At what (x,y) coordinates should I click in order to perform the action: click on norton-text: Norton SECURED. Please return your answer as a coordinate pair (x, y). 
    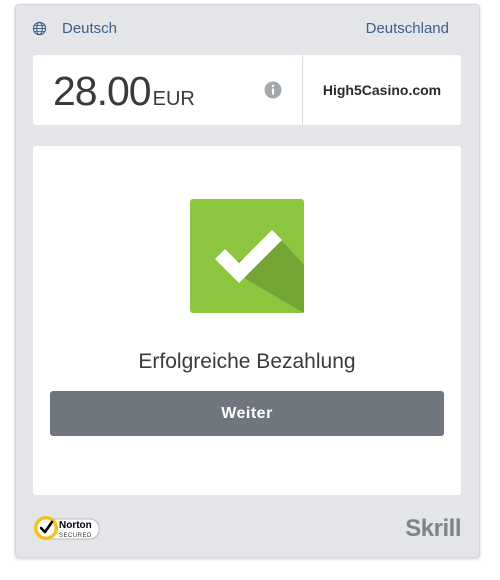
    Looking at the image, I should click on (75, 528).